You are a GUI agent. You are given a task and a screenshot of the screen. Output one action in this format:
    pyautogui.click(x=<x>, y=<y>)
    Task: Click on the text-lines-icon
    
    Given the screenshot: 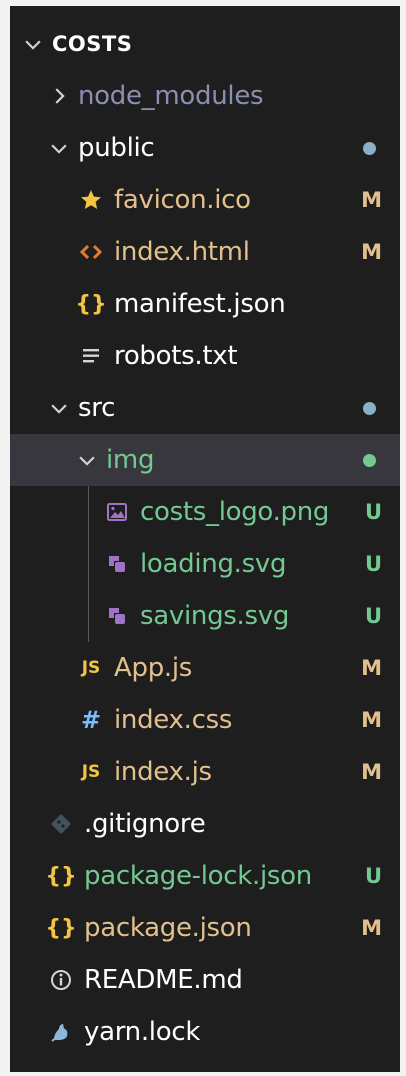 What is the action you would take?
    pyautogui.click(x=91, y=356)
    